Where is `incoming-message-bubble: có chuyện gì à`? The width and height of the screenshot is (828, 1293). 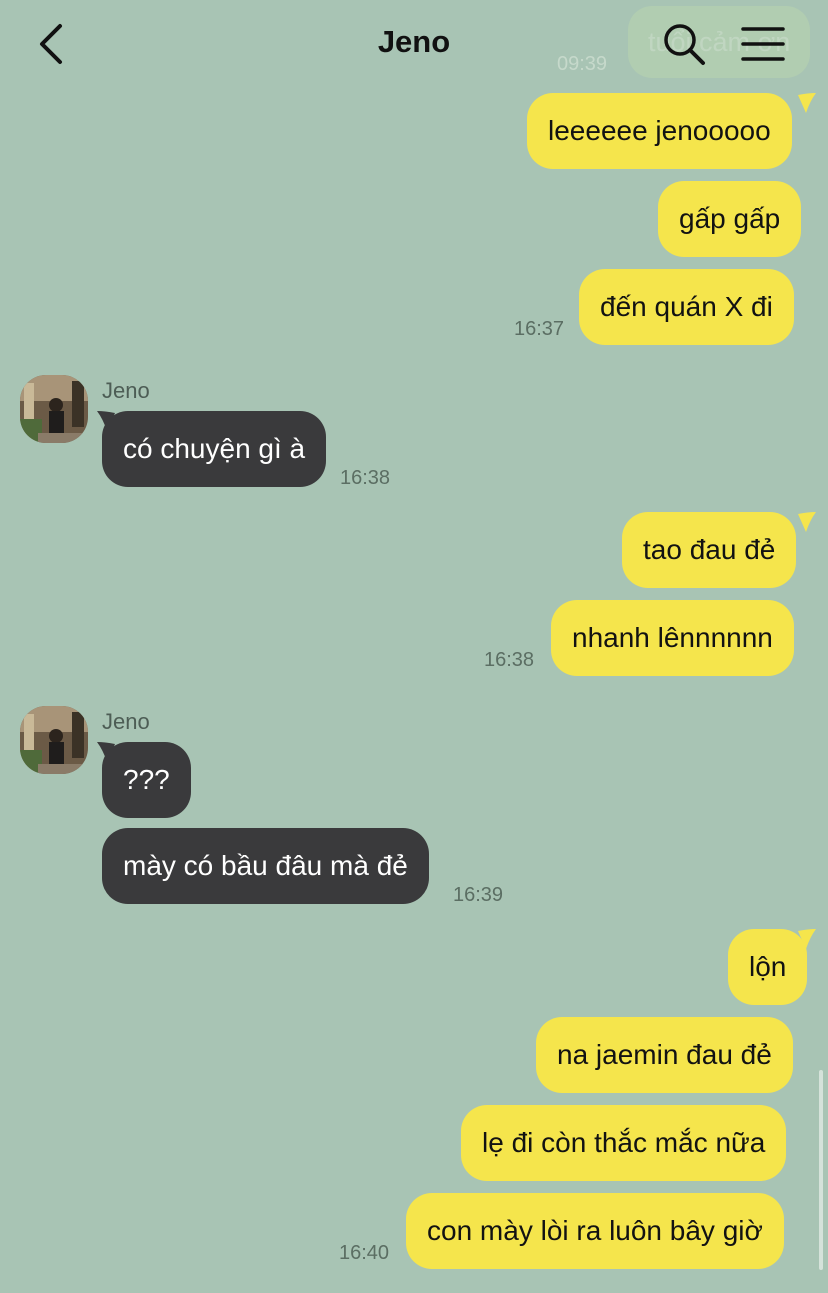 incoming-message-bubble: có chuyện gì à is located at coordinates (214, 449).